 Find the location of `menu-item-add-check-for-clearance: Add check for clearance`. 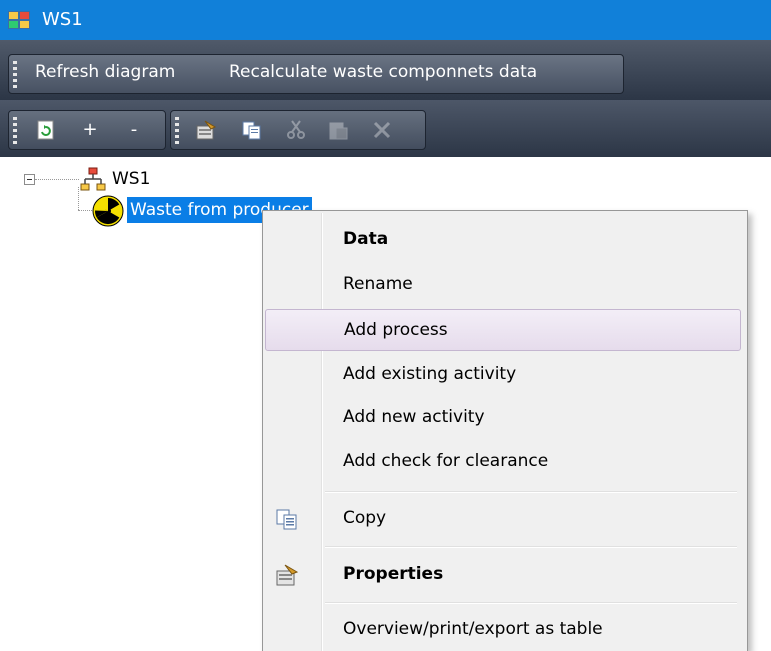

menu-item-add-check-for-clearance: Add check for clearance is located at coordinates (503, 462).